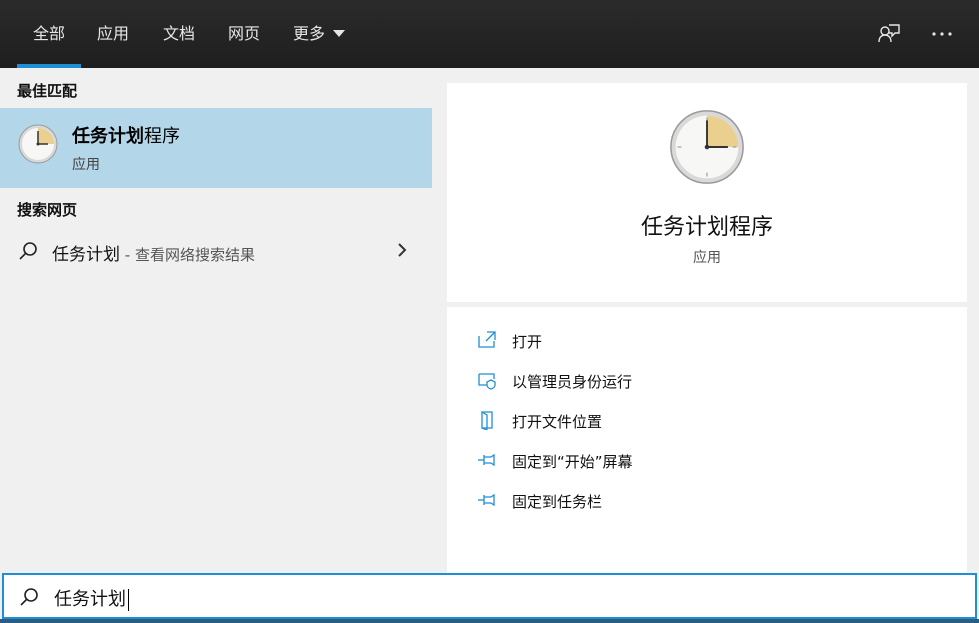 The width and height of the screenshot is (979, 623). Describe the element at coordinates (47, 210) in the screenshot. I see `web-search-heading: 搜索网页` at that location.